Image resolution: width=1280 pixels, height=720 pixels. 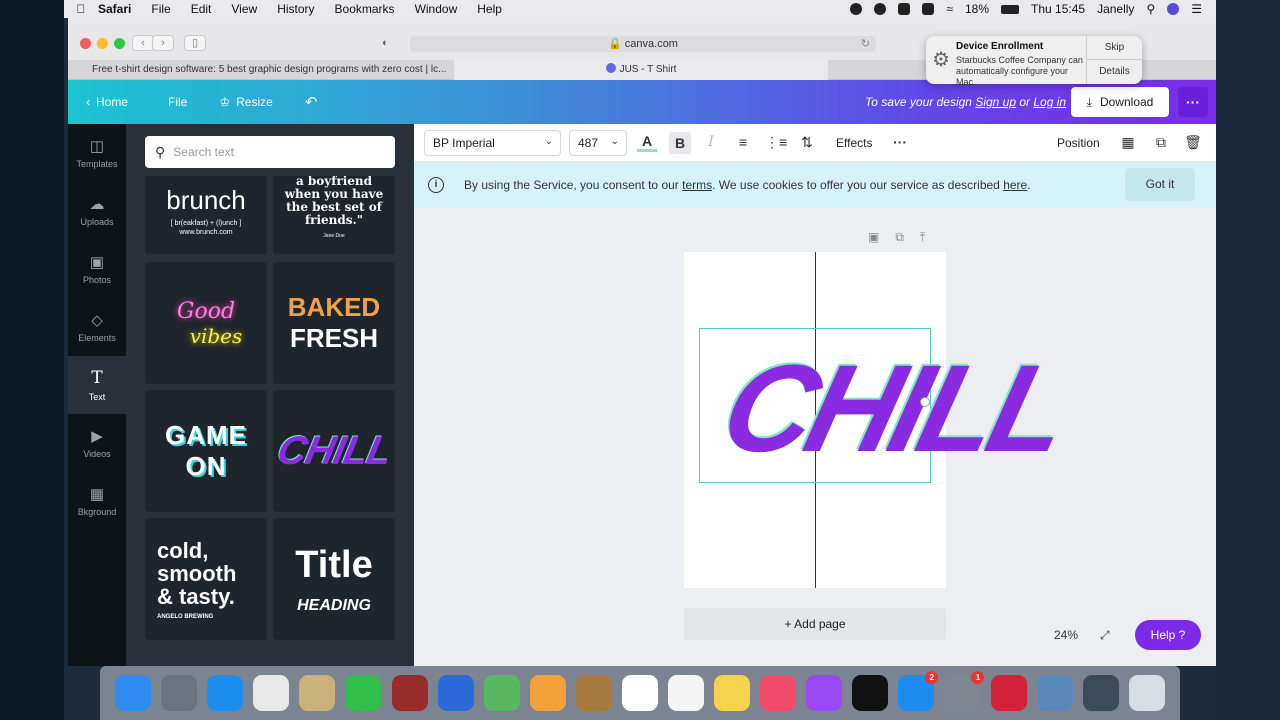 What do you see at coordinates (697, 185) in the screenshot?
I see `terms-link: terms` at bounding box center [697, 185].